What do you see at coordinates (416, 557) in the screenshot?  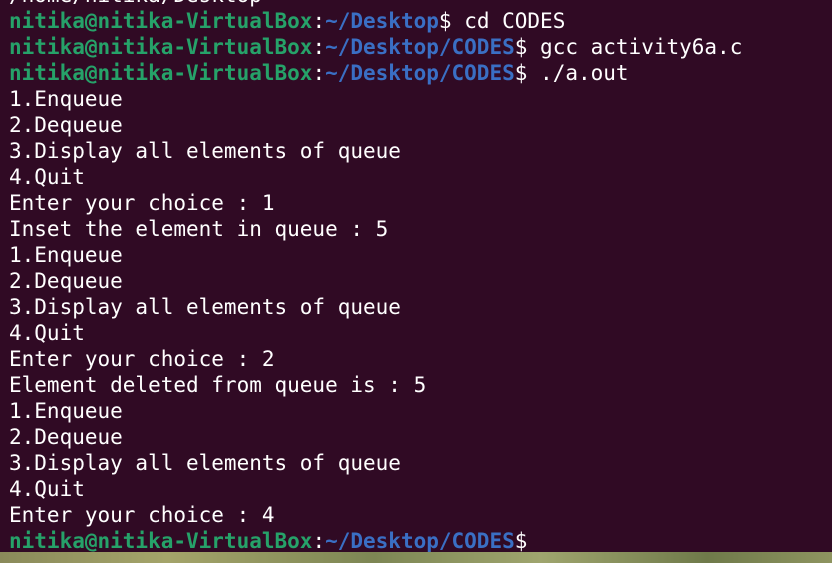 I see `desktop-background-strip` at bounding box center [416, 557].